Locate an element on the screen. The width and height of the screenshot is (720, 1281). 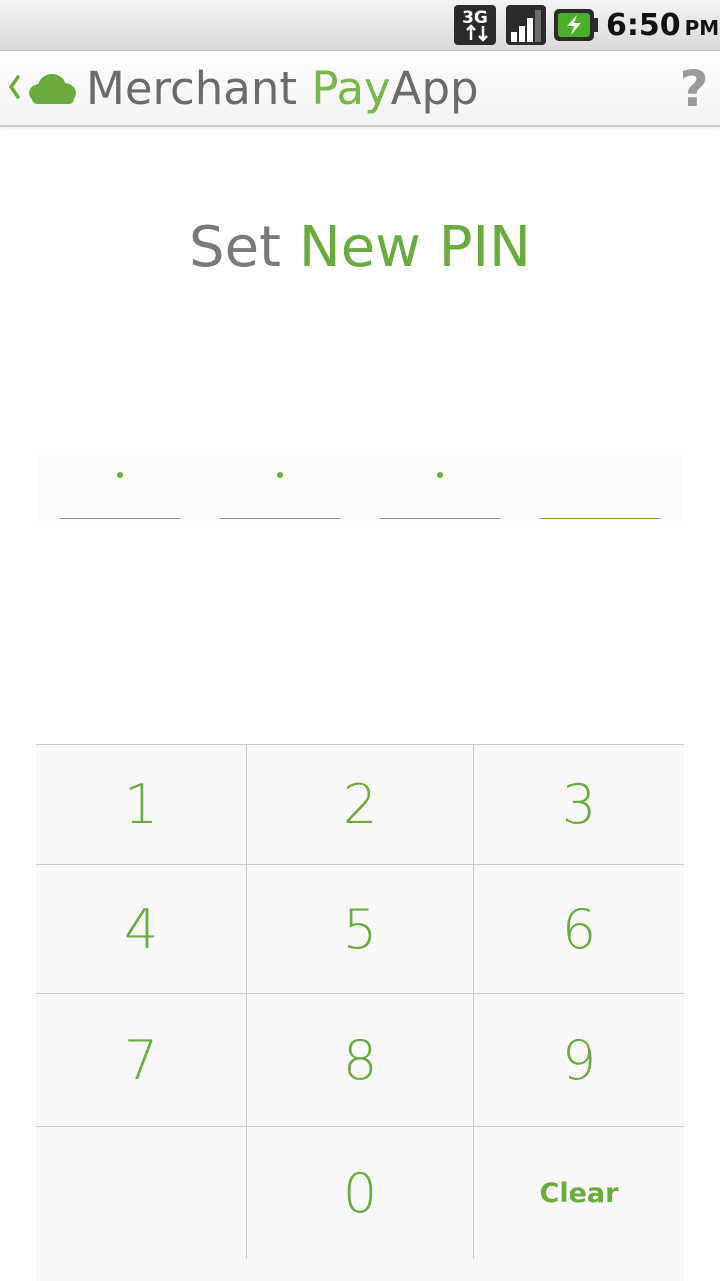
cloud-logo-icon is located at coordinates (51, 87).